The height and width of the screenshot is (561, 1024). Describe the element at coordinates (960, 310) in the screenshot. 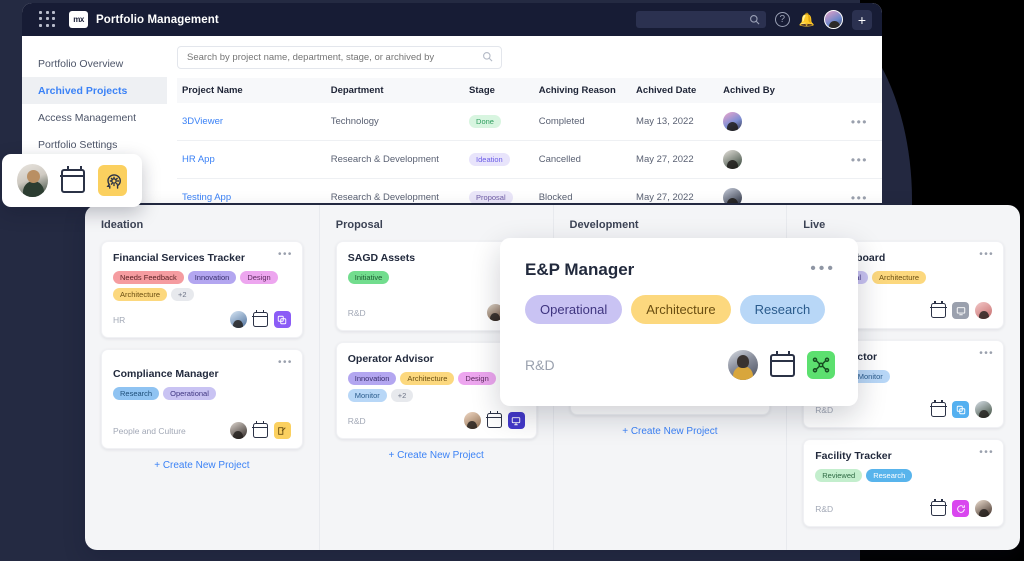

I see `monitor-icon` at that location.